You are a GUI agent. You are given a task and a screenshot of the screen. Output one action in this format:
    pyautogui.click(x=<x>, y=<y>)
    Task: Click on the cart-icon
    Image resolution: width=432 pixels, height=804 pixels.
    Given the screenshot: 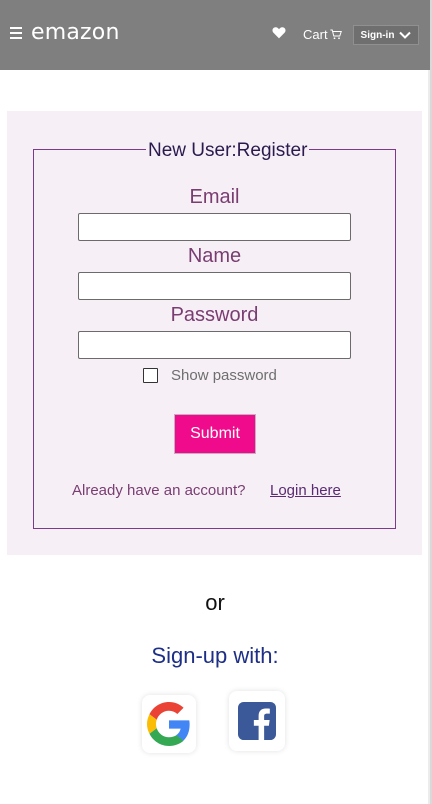 What is the action you would take?
    pyautogui.click(x=335, y=34)
    